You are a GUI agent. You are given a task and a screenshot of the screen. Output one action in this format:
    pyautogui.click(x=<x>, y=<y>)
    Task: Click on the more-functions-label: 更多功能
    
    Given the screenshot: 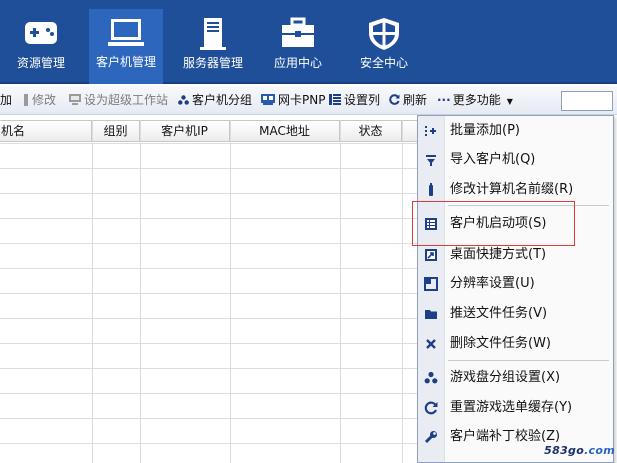 What is the action you would take?
    pyautogui.click(x=476, y=100)
    